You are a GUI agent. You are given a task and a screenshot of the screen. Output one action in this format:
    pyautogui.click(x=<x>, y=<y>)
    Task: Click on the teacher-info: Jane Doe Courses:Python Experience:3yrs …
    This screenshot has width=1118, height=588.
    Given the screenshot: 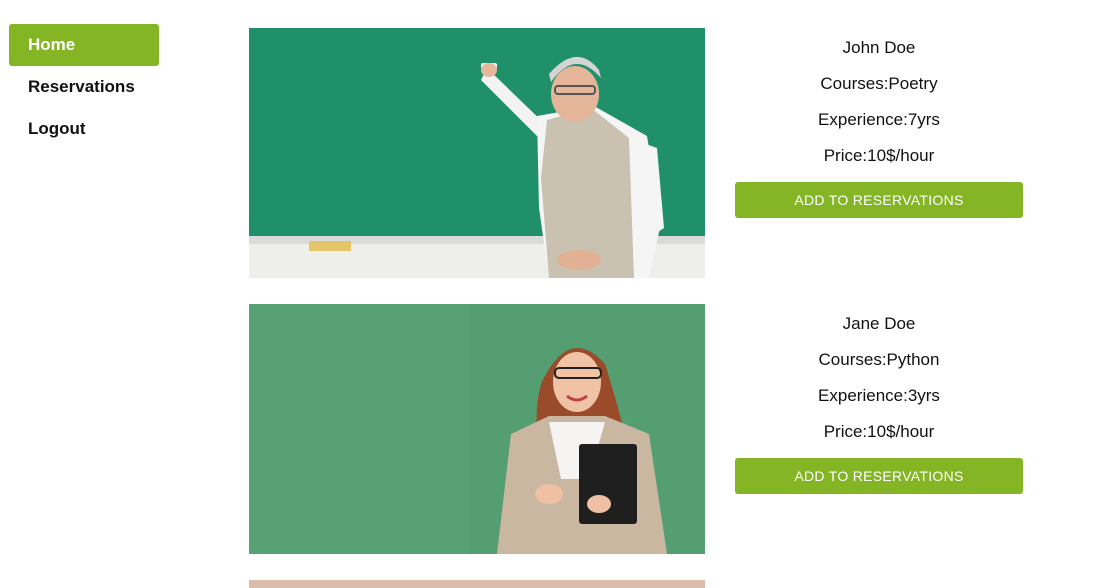 What is the action you would take?
    pyautogui.click(x=879, y=399)
    